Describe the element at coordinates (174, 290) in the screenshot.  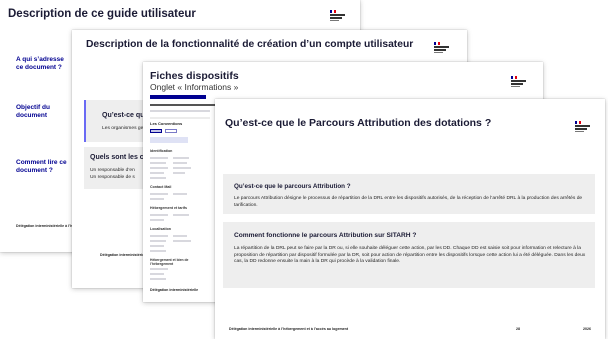
I see `slide-footer: Délégation interministérielle` at that location.